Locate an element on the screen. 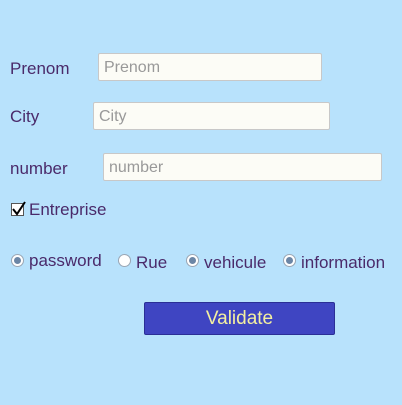  radio-rue is located at coordinates (124, 260).